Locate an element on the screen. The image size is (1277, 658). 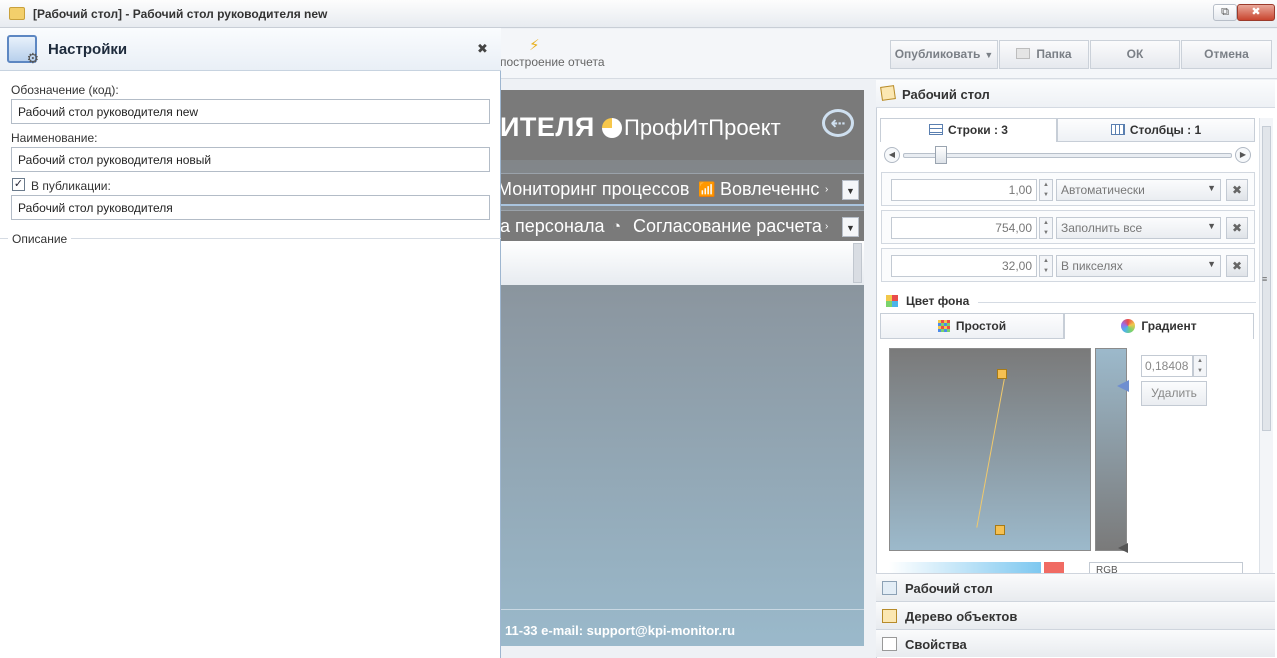
close-settings-icon: ✖ is located at coordinates (482, 49).